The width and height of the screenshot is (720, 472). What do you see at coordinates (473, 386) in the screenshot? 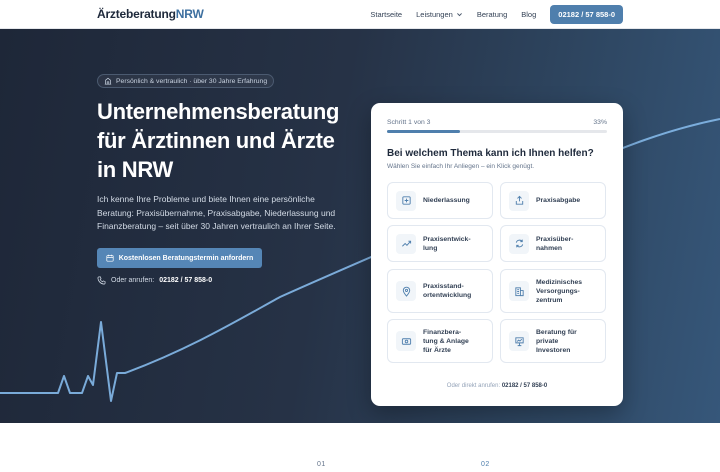
I see `wizard-footer-prefix: Oder direkt anrufen:` at bounding box center [473, 386].